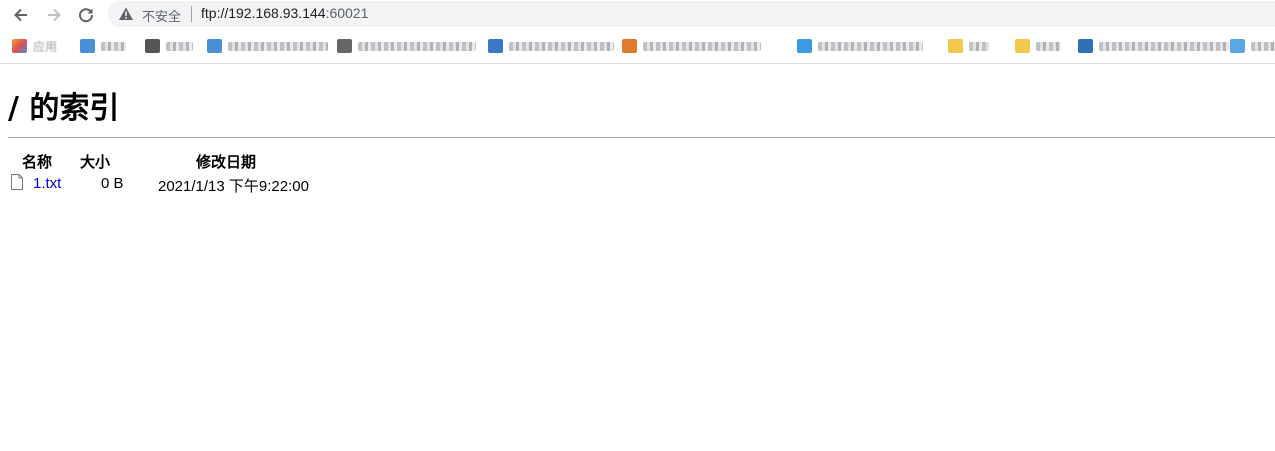 The height and width of the screenshot is (451, 1275). Describe the element at coordinates (233, 186) in the screenshot. I see `file-modified: 2021/1/13 下午9:22:00` at that location.